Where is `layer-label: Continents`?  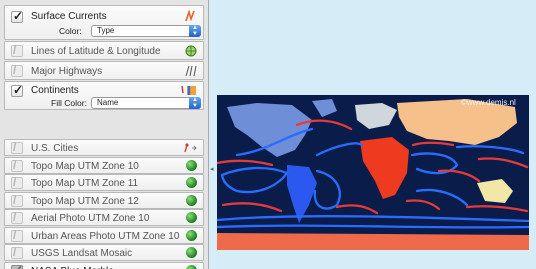 layer-label: Continents is located at coordinates (55, 90).